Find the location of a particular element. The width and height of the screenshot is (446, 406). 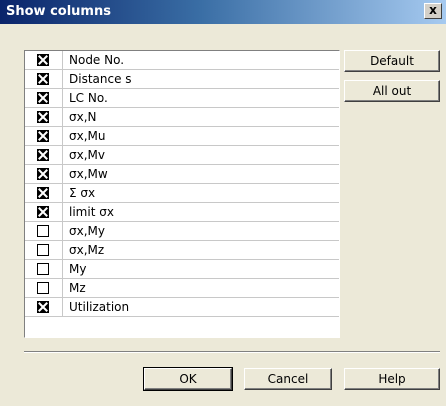

column-label: My is located at coordinates (78, 269).